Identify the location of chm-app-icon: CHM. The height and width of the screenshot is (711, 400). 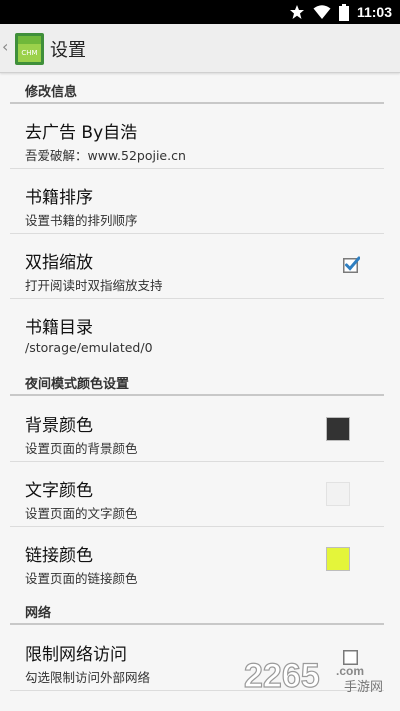
(29, 49).